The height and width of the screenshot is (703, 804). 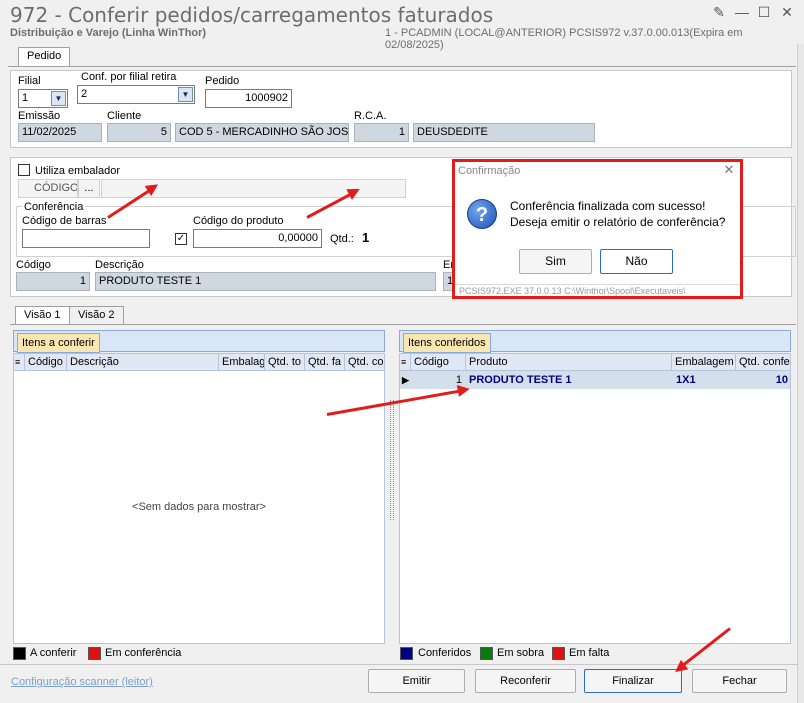 I want to click on dialog-no-button: Não, so click(x=636, y=261).